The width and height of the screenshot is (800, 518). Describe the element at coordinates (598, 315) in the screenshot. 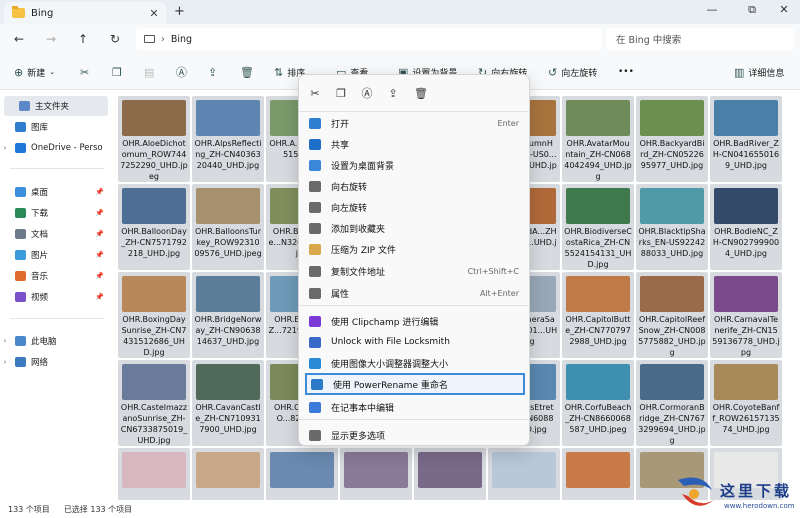

I see `file-tile: OHR.CapitolButte_ZH-CN7707972988_UHD.jpg` at that location.